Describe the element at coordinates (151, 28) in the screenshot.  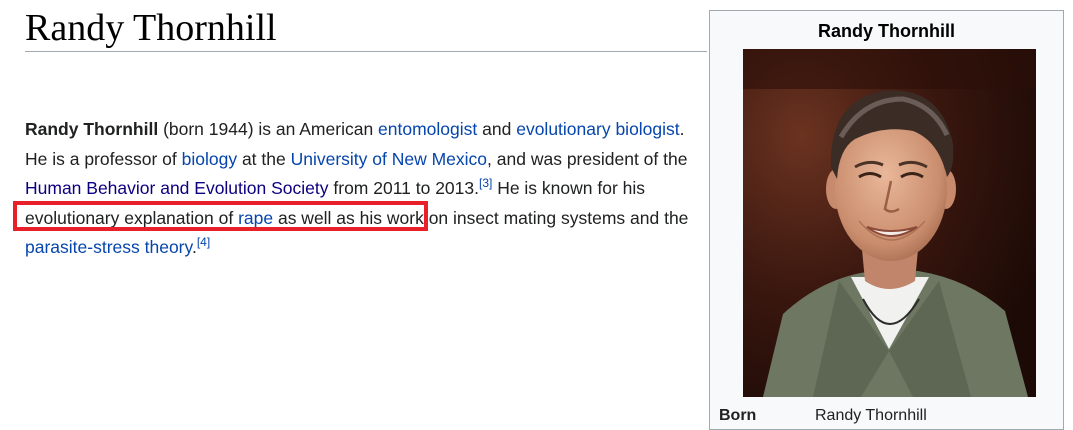
I see `page-title: Randy Thornhill` at that location.